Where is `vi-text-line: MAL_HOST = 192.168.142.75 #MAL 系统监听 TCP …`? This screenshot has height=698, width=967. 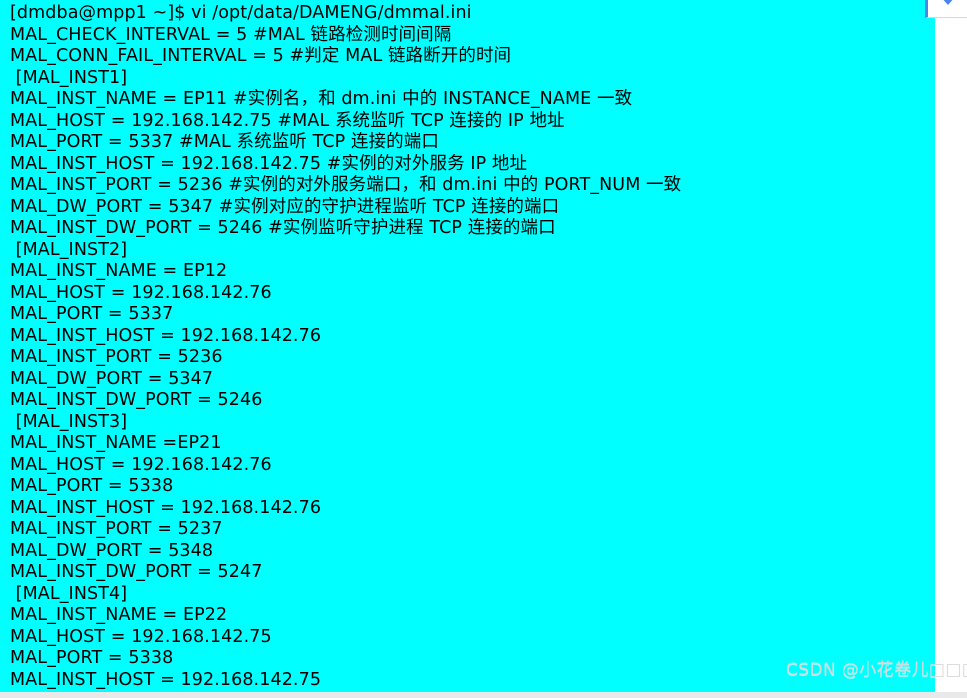
vi-text-line: MAL_HOST = 192.168.142.75 #MAL 系统监听 TCP … is located at coordinates (287, 120).